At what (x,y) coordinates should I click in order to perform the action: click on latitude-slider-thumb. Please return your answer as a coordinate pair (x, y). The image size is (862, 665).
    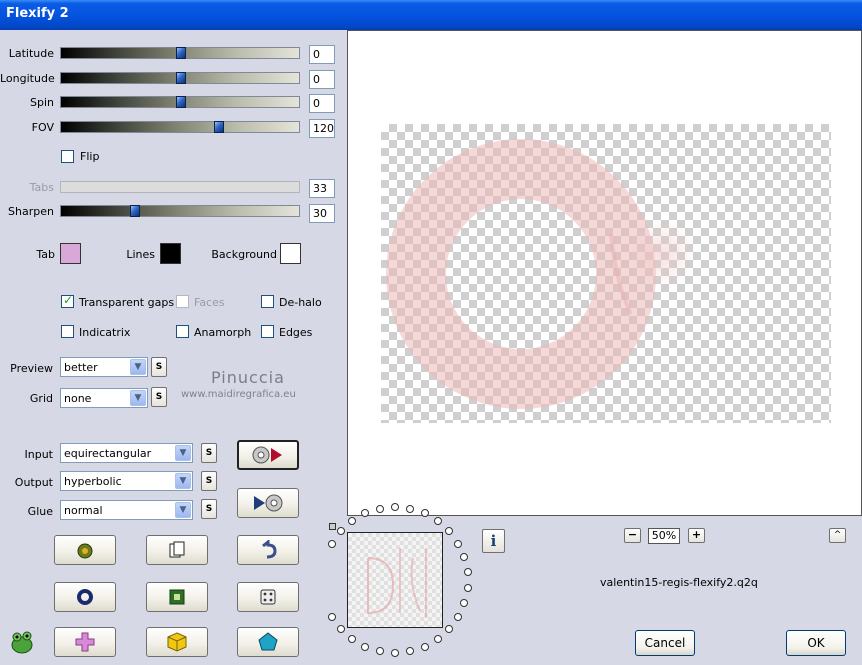
    Looking at the image, I should click on (181, 53).